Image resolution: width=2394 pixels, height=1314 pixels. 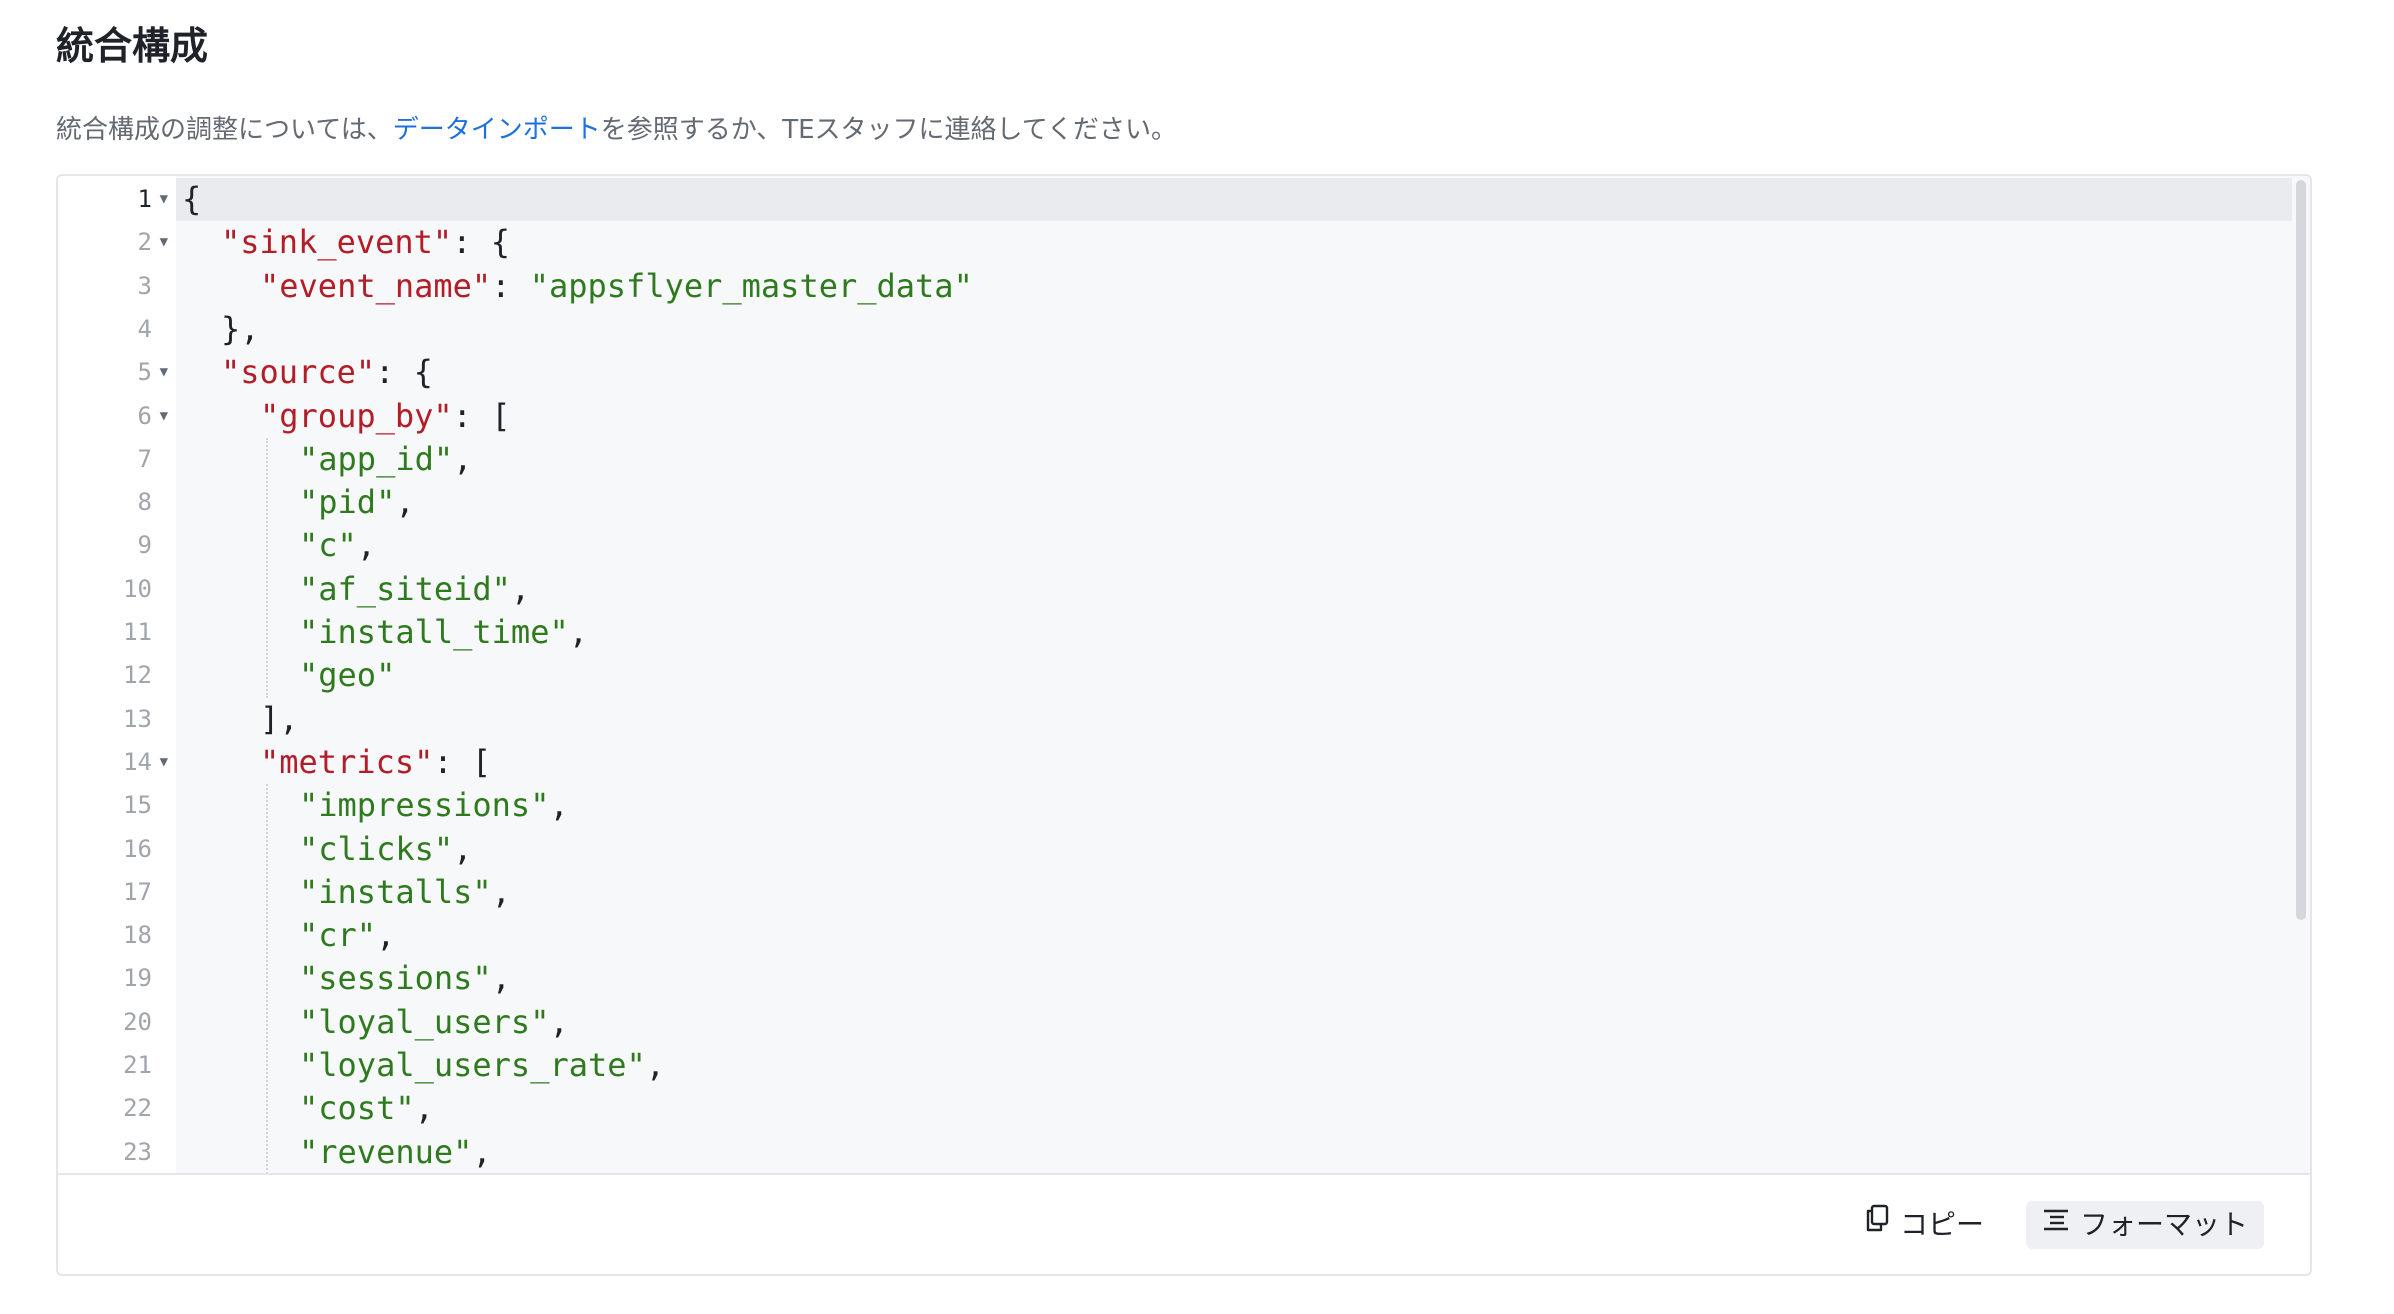 I want to click on code-line: "loyal_users",, so click(x=434, y=1022).